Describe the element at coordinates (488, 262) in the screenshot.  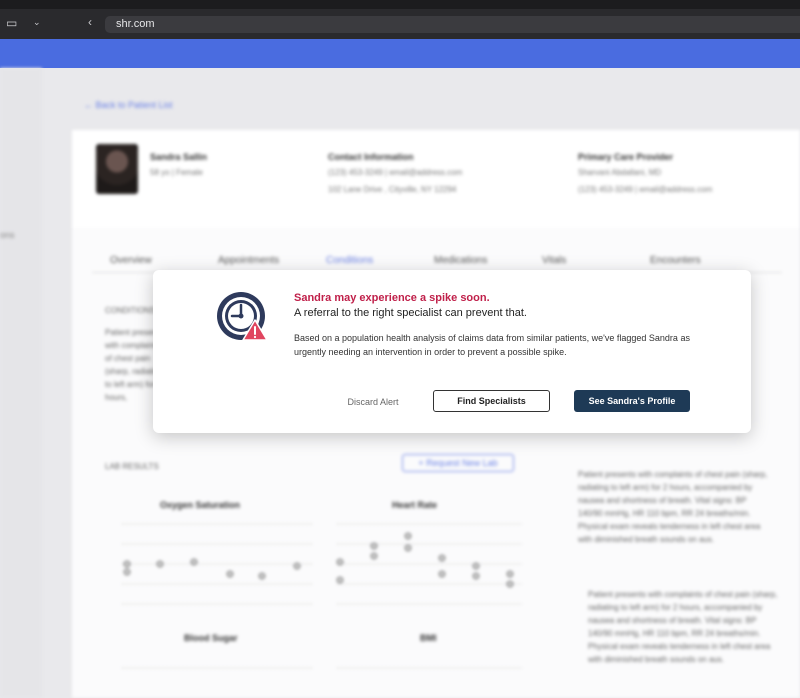
I see `tab-medications: Medications` at that location.